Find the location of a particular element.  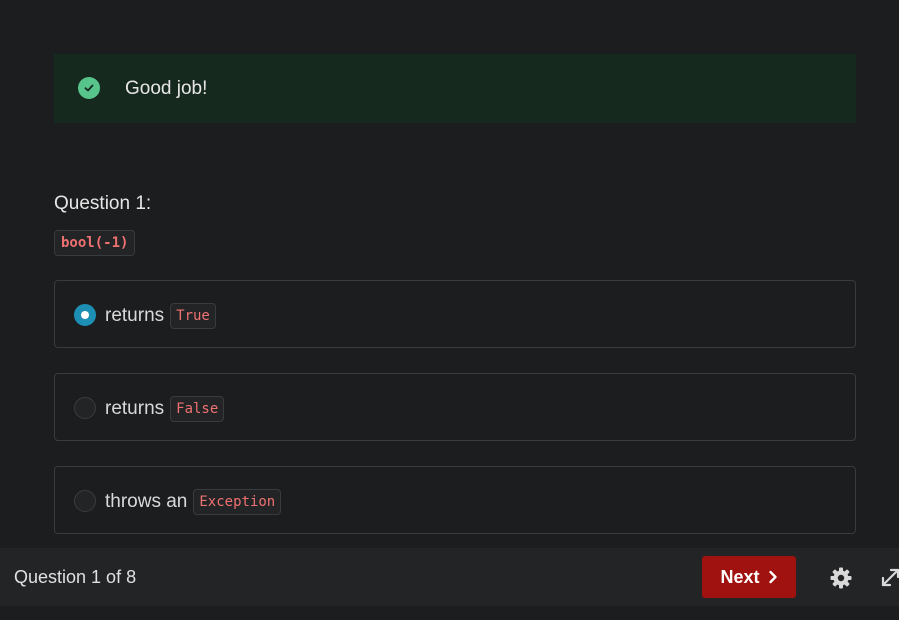

question-code: bool(-1) is located at coordinates (95, 243).